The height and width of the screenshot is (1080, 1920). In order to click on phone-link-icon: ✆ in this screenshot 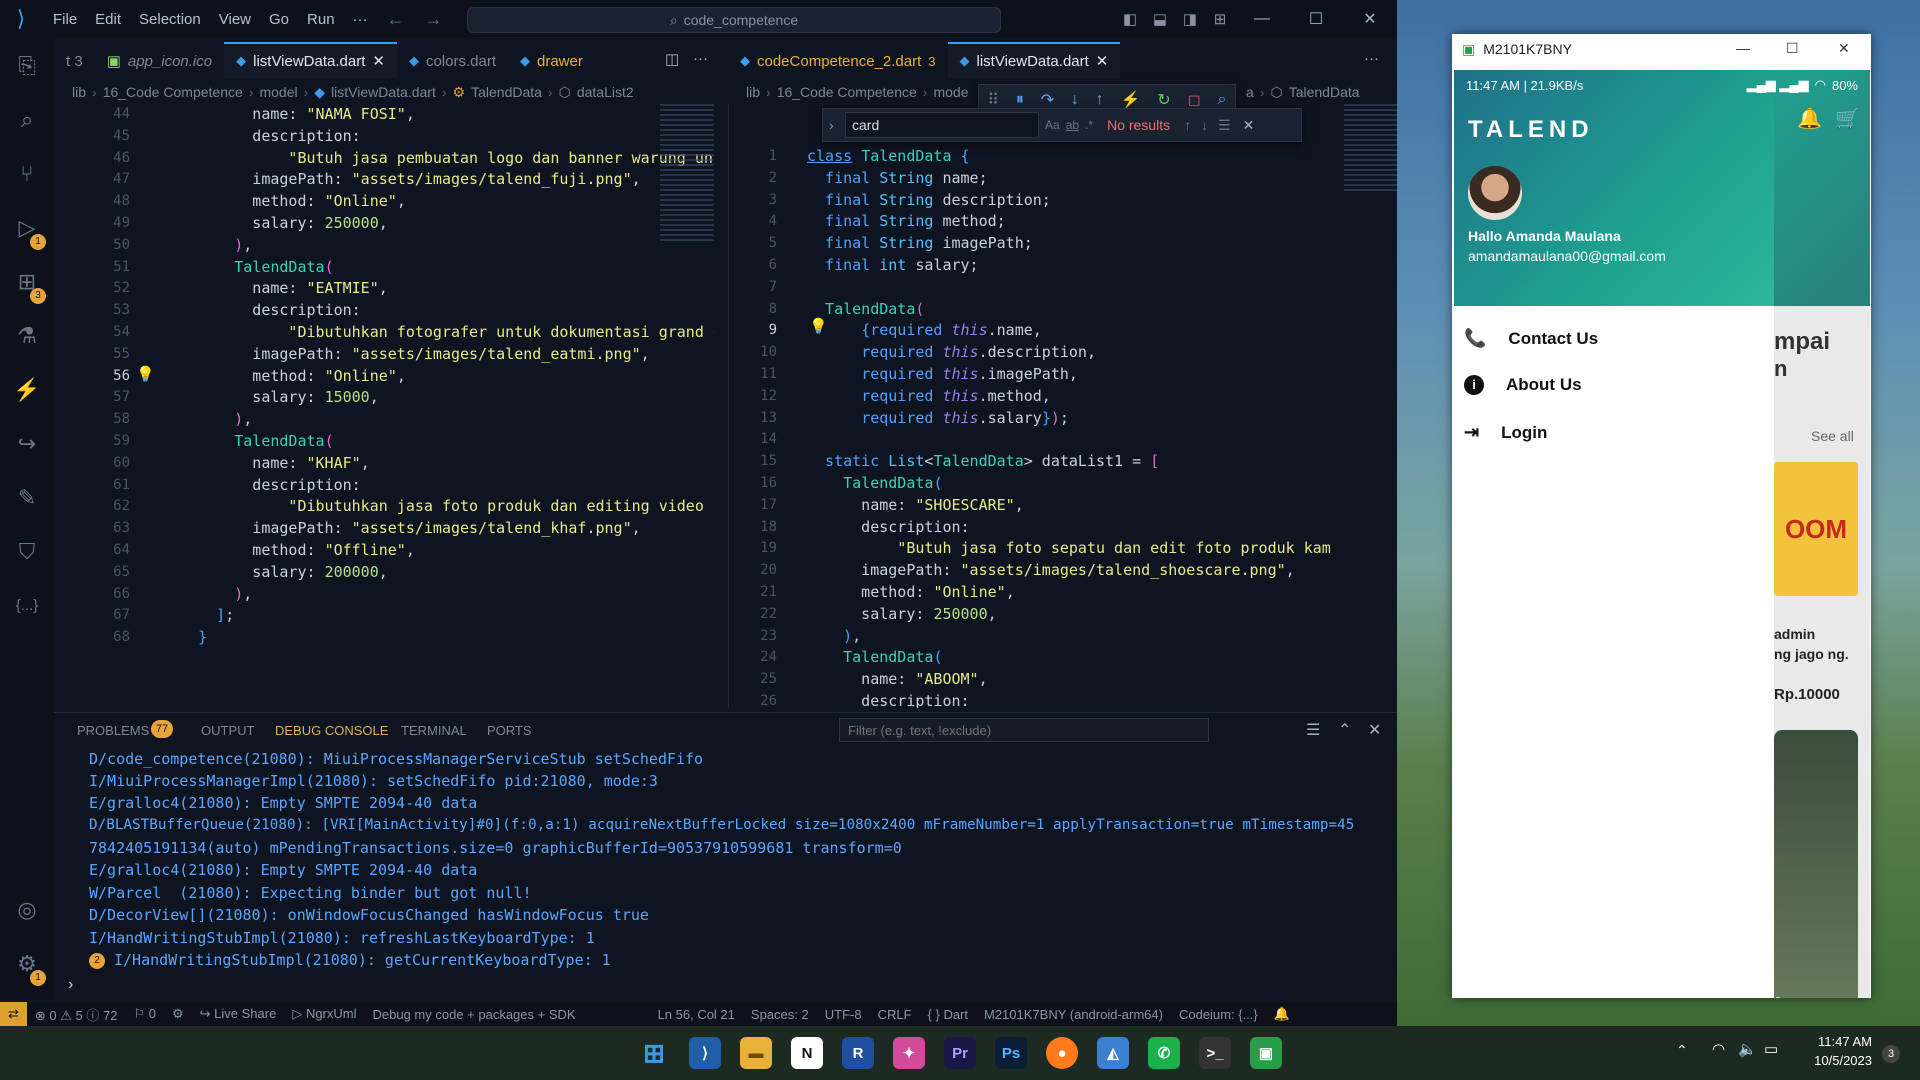, I will do `click(1164, 1053)`.